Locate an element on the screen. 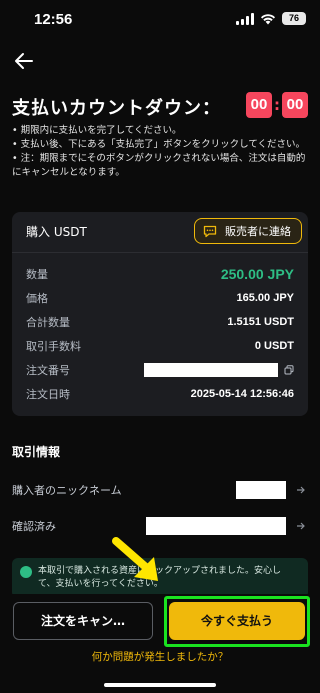 Image resolution: width=320 pixels, height=693 pixels. row-label: 注文日時 is located at coordinates (48, 394).